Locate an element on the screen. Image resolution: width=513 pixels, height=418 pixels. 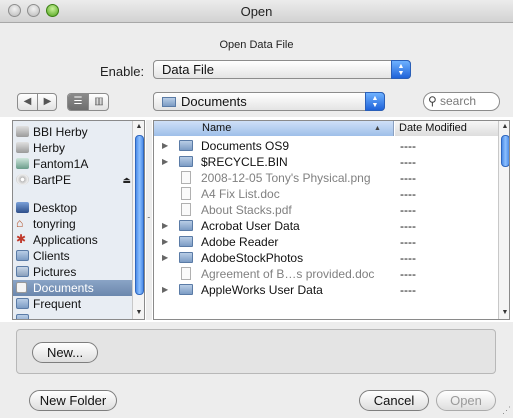
image-file-icon is located at coordinates (186, 177).